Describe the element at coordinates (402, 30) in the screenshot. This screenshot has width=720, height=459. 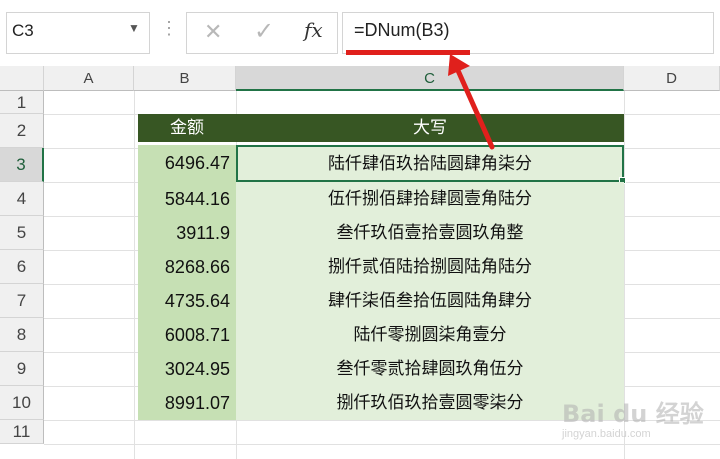
I see `formula-text: =DNum(B3)` at that location.